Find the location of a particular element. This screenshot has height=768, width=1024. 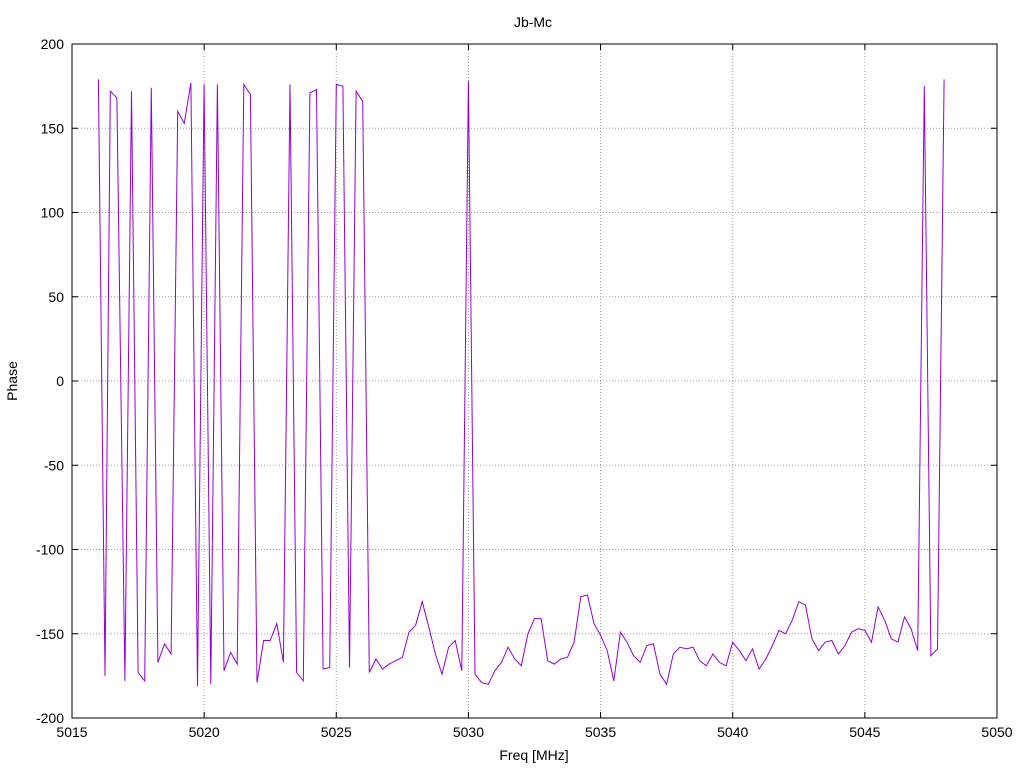

y-tick-label: 50 is located at coordinates (56, 297).